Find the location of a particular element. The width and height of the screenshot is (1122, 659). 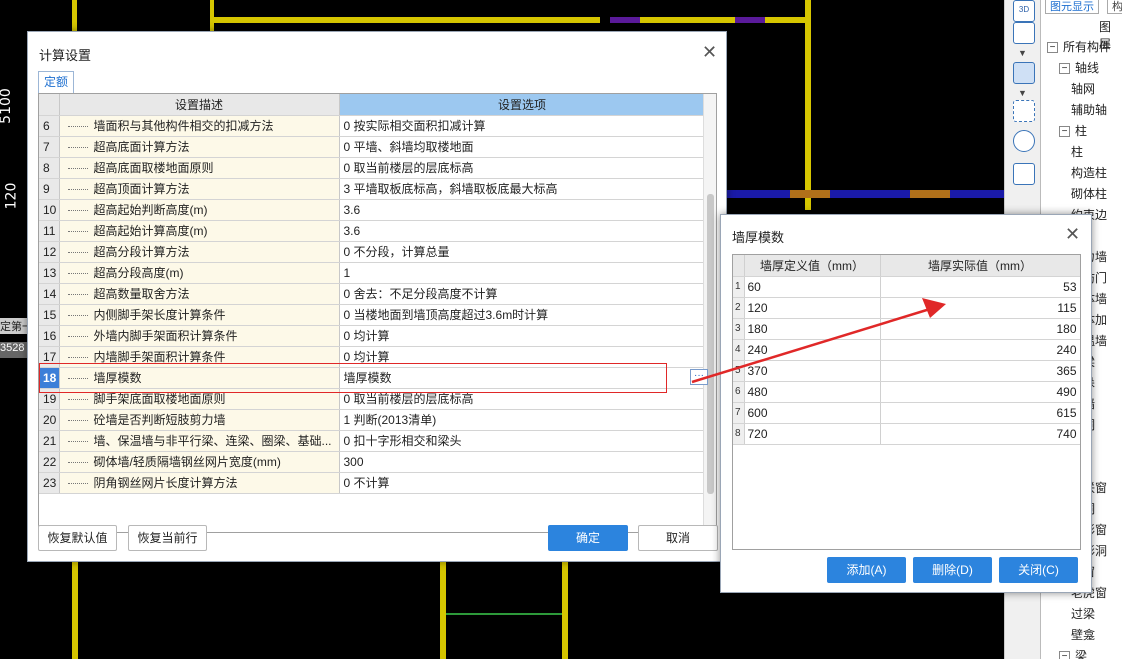

row-option-value: 0 不计算 is located at coordinates (522, 483).